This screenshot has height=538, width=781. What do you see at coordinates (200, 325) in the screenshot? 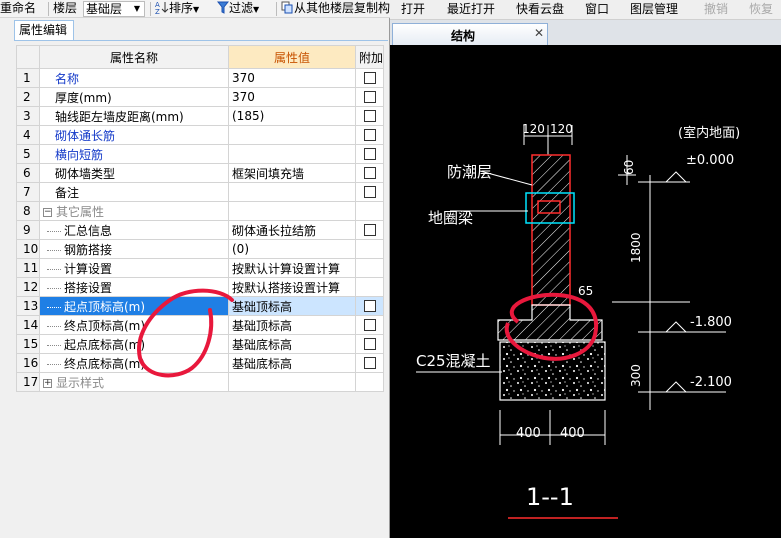
I see `table-row: 14 终点顶标高(m) 基础顶标高` at bounding box center [200, 325].